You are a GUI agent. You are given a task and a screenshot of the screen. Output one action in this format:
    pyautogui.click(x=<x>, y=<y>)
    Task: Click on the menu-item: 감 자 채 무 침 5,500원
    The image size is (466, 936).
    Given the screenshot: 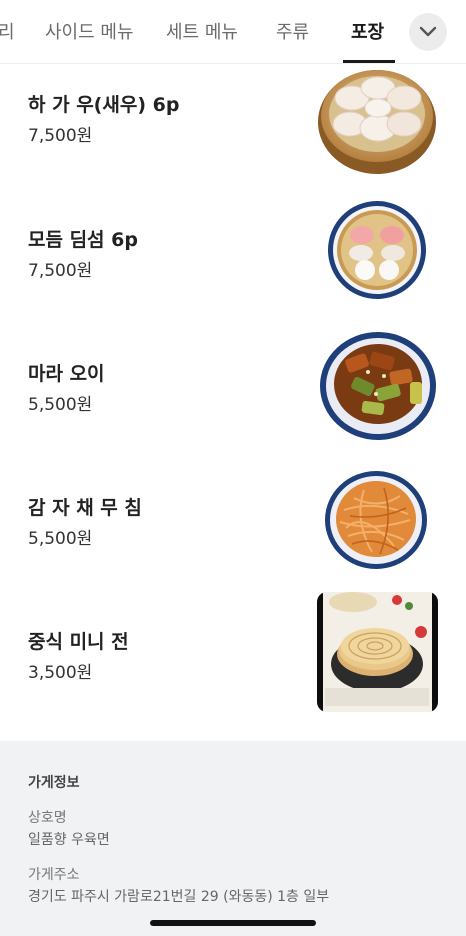 What is the action you would take?
    pyautogui.click(x=233, y=533)
    